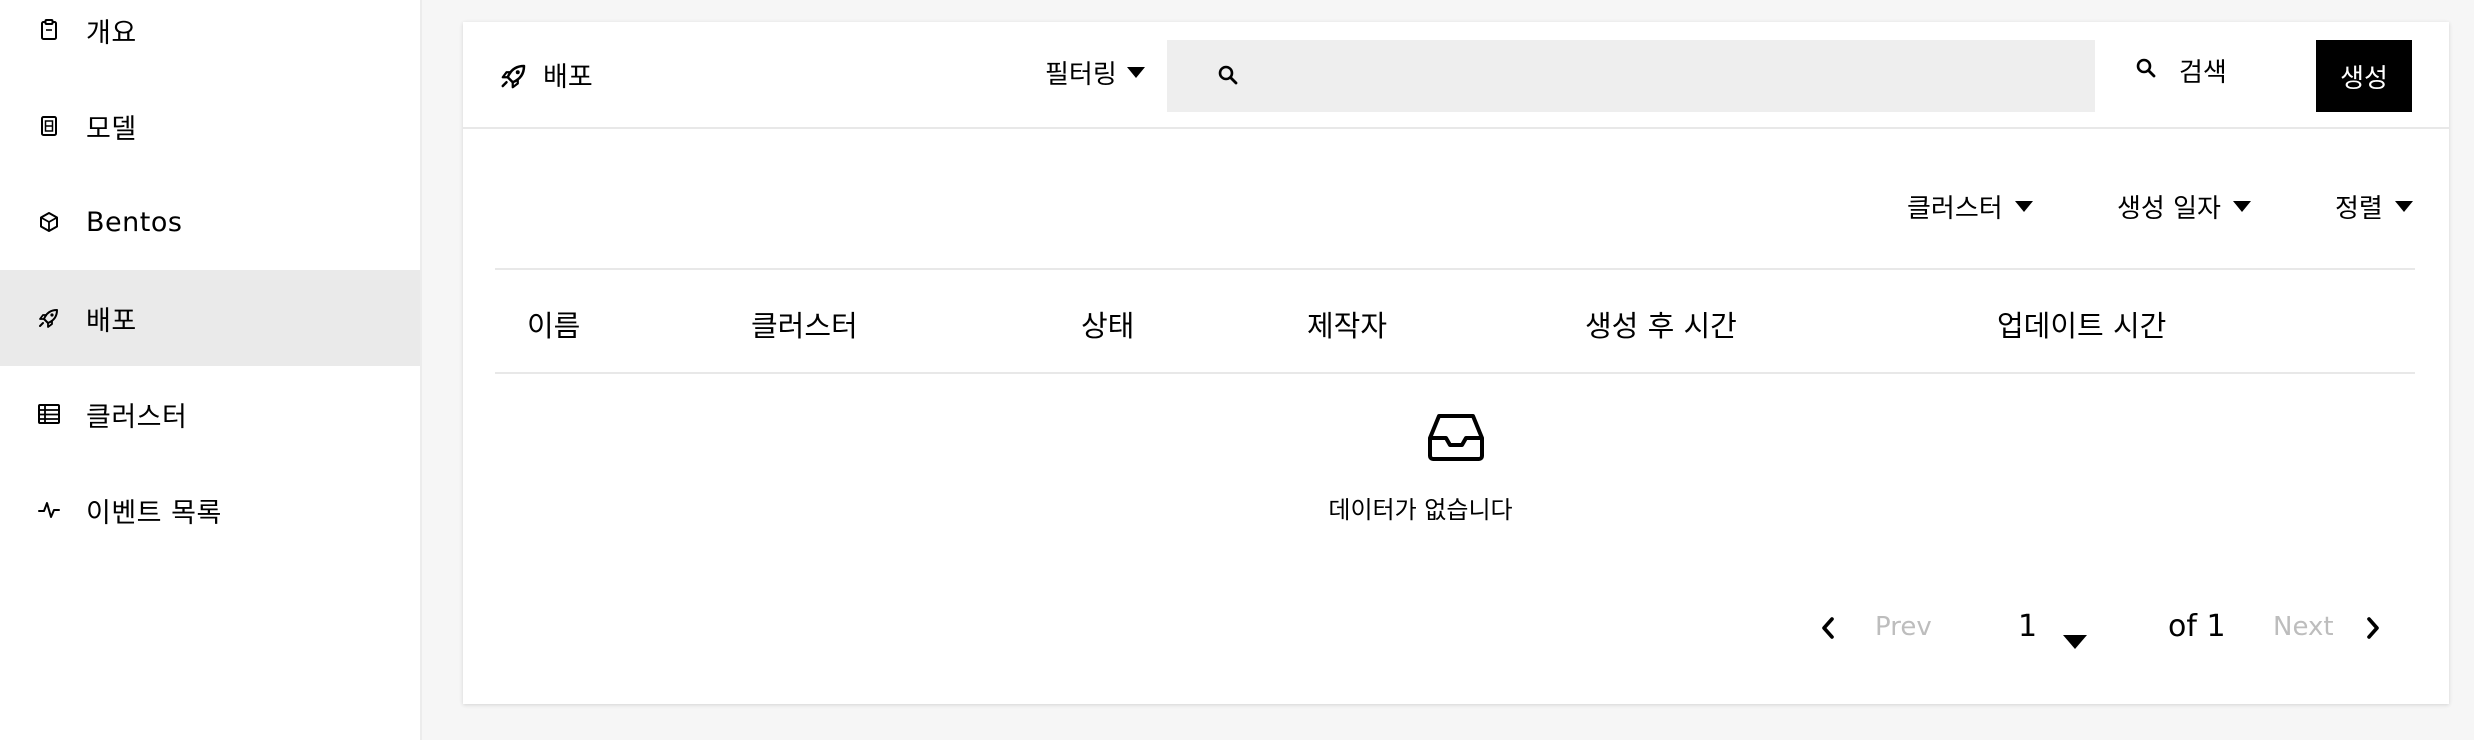 The height and width of the screenshot is (740, 2474). Describe the element at coordinates (2373, 631) in the screenshot. I see `chevron-right-icon` at that location.